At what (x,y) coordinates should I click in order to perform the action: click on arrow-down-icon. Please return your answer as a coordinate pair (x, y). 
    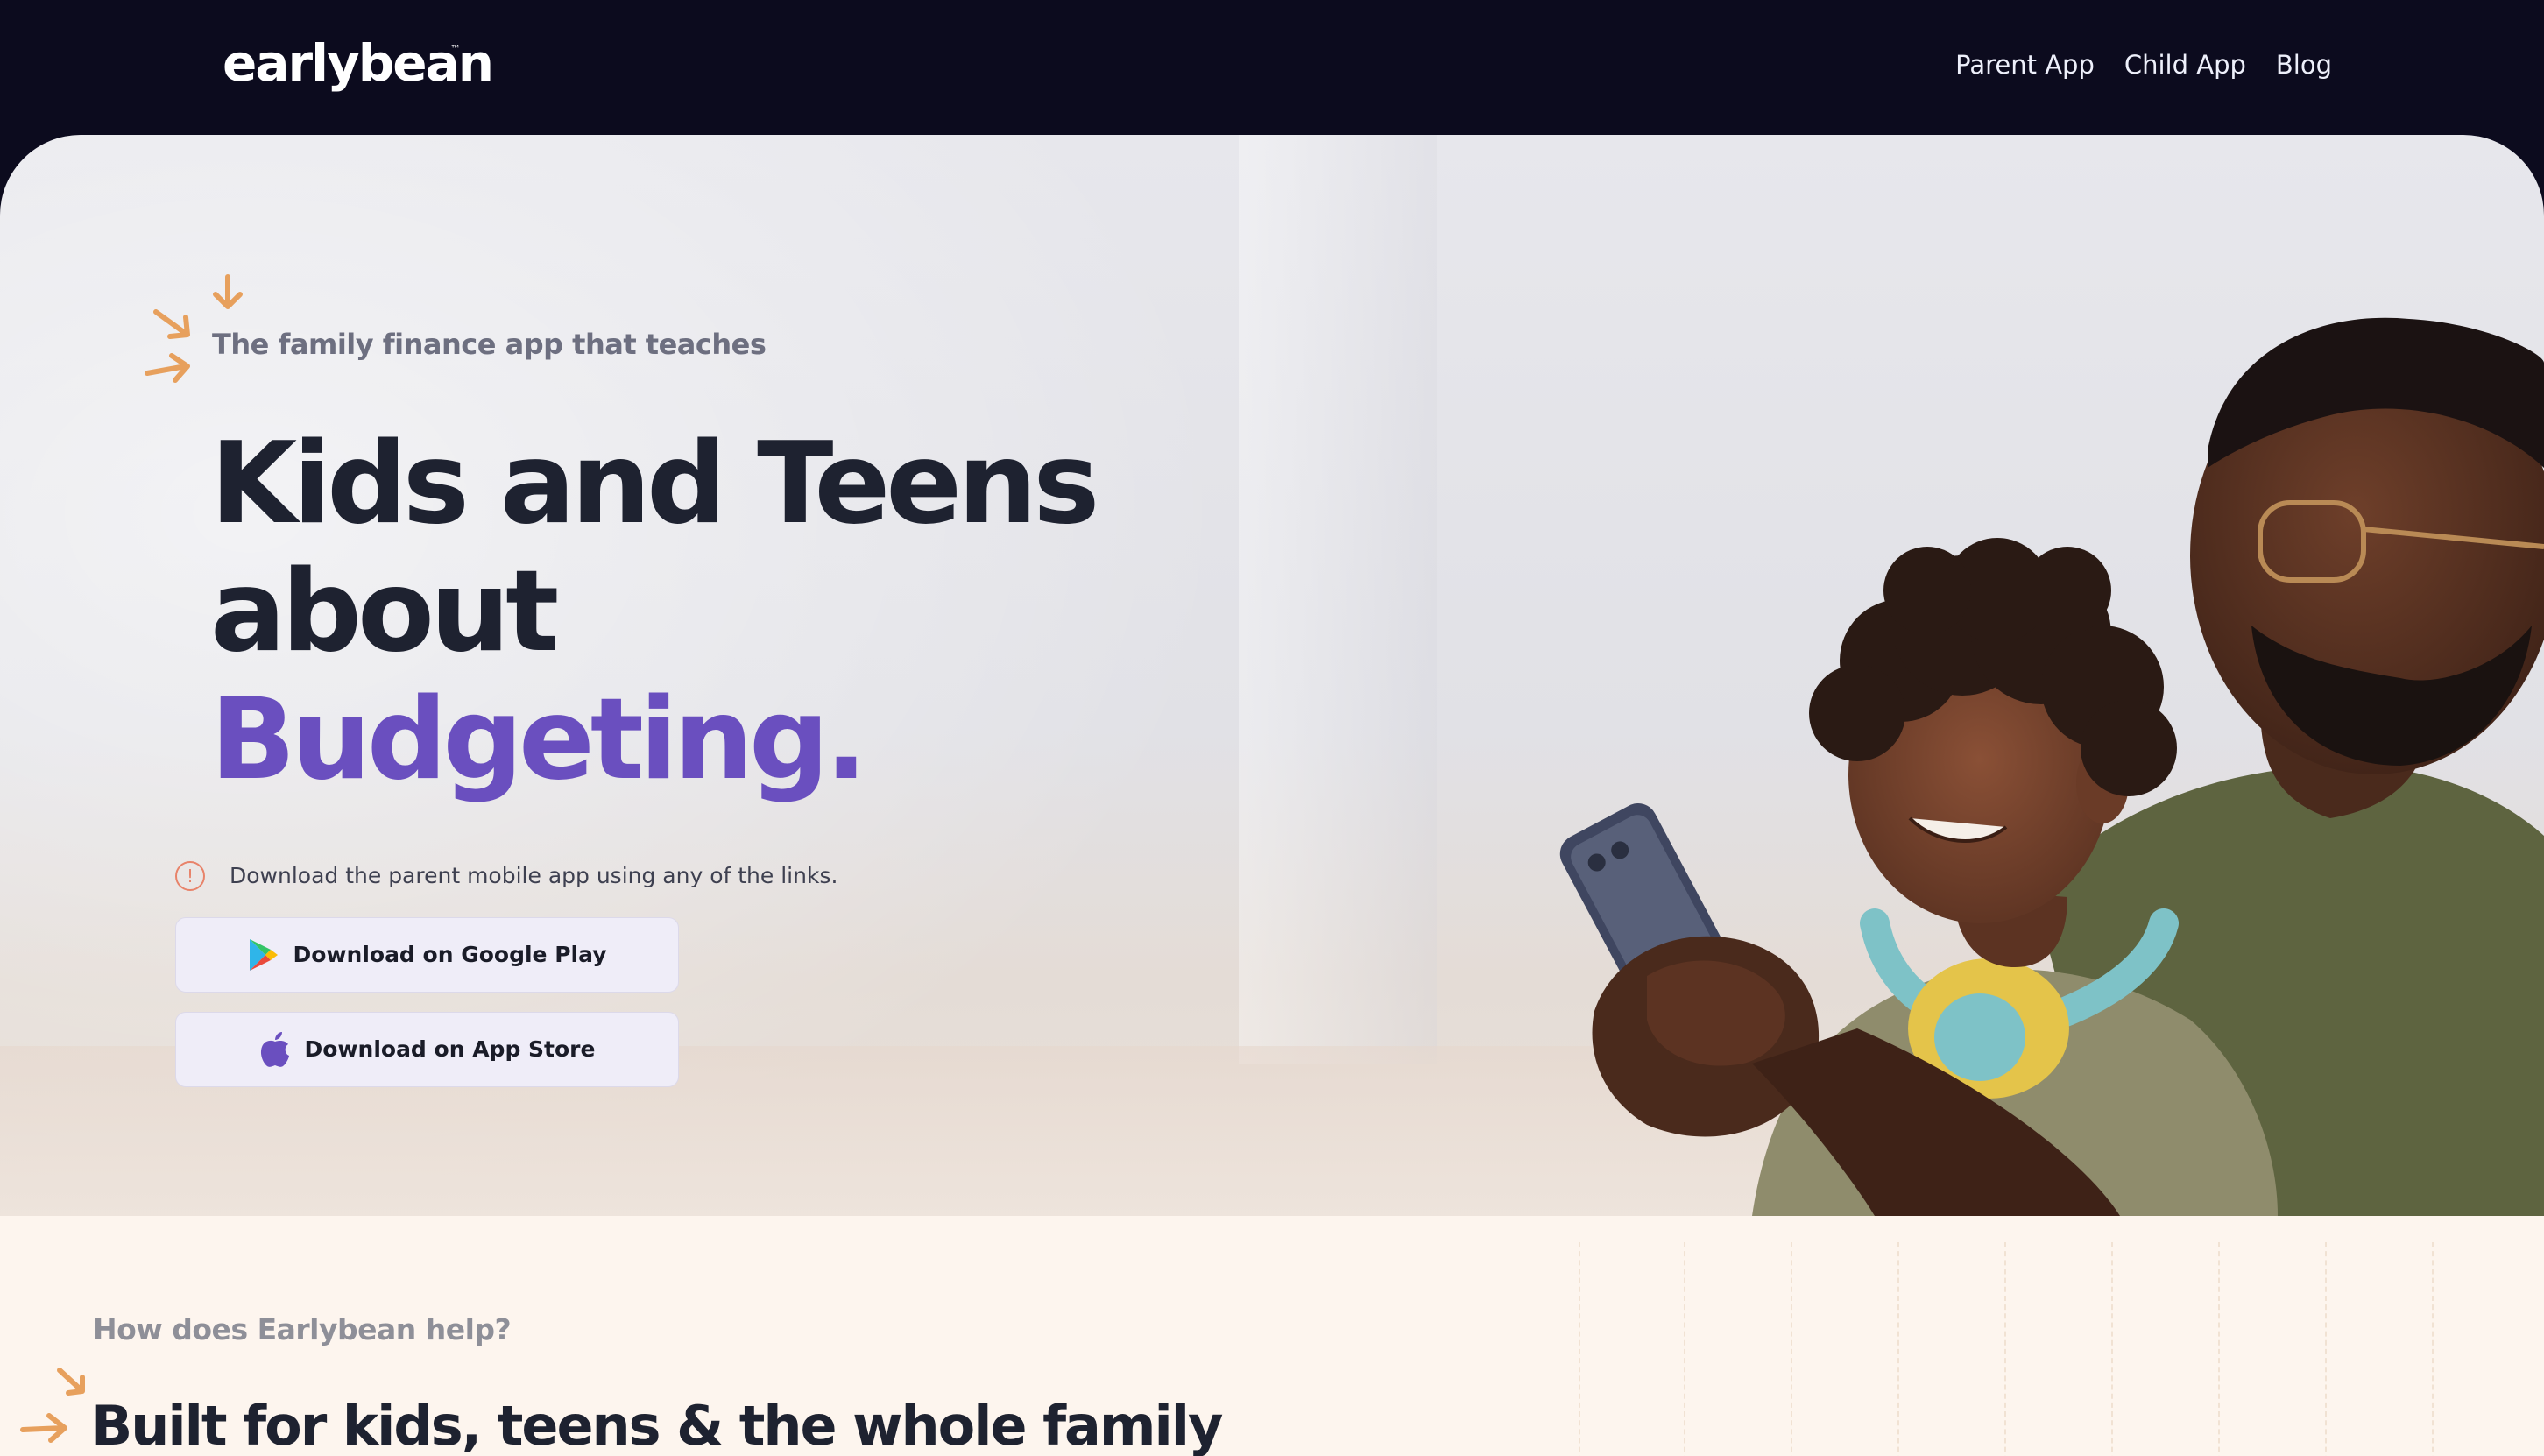
    Looking at the image, I should click on (228, 291).